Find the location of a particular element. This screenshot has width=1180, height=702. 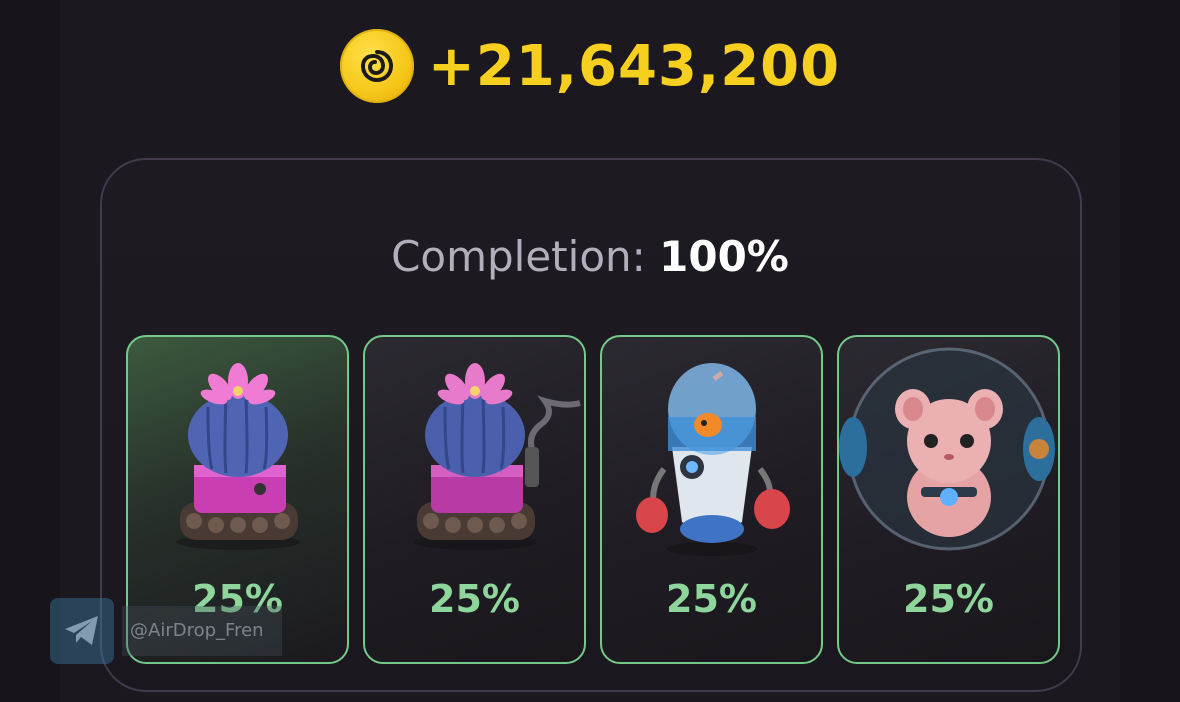

combo-card-cactus-tank-smoking: 25% is located at coordinates (474, 499).